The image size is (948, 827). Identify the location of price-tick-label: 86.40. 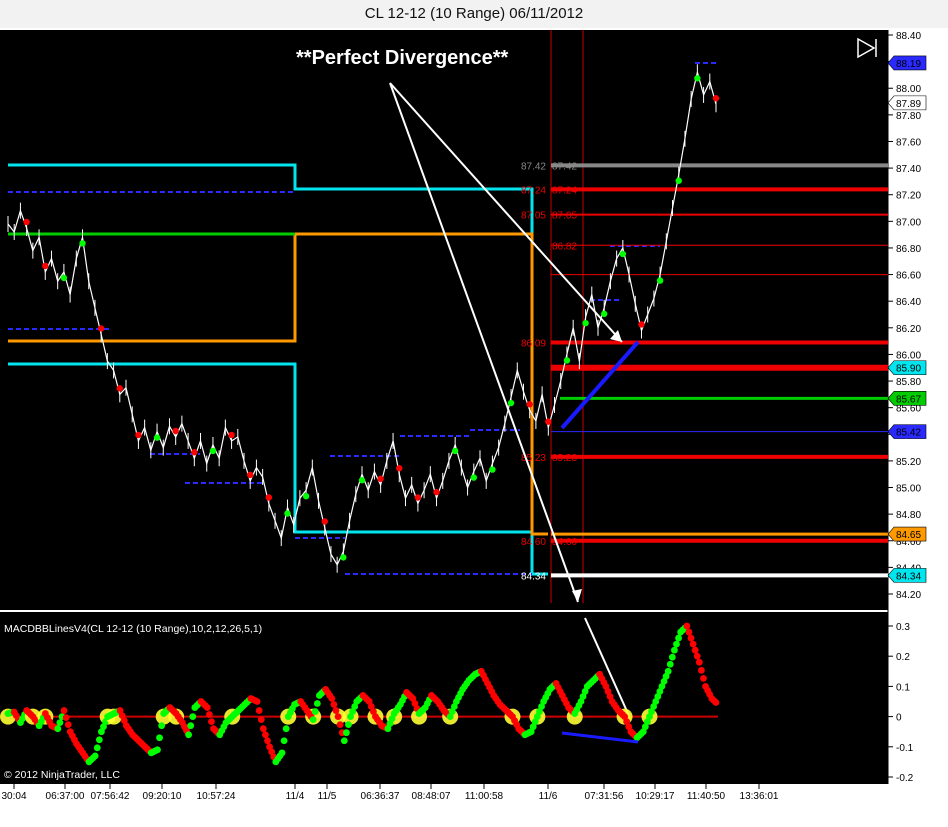
(908, 302).